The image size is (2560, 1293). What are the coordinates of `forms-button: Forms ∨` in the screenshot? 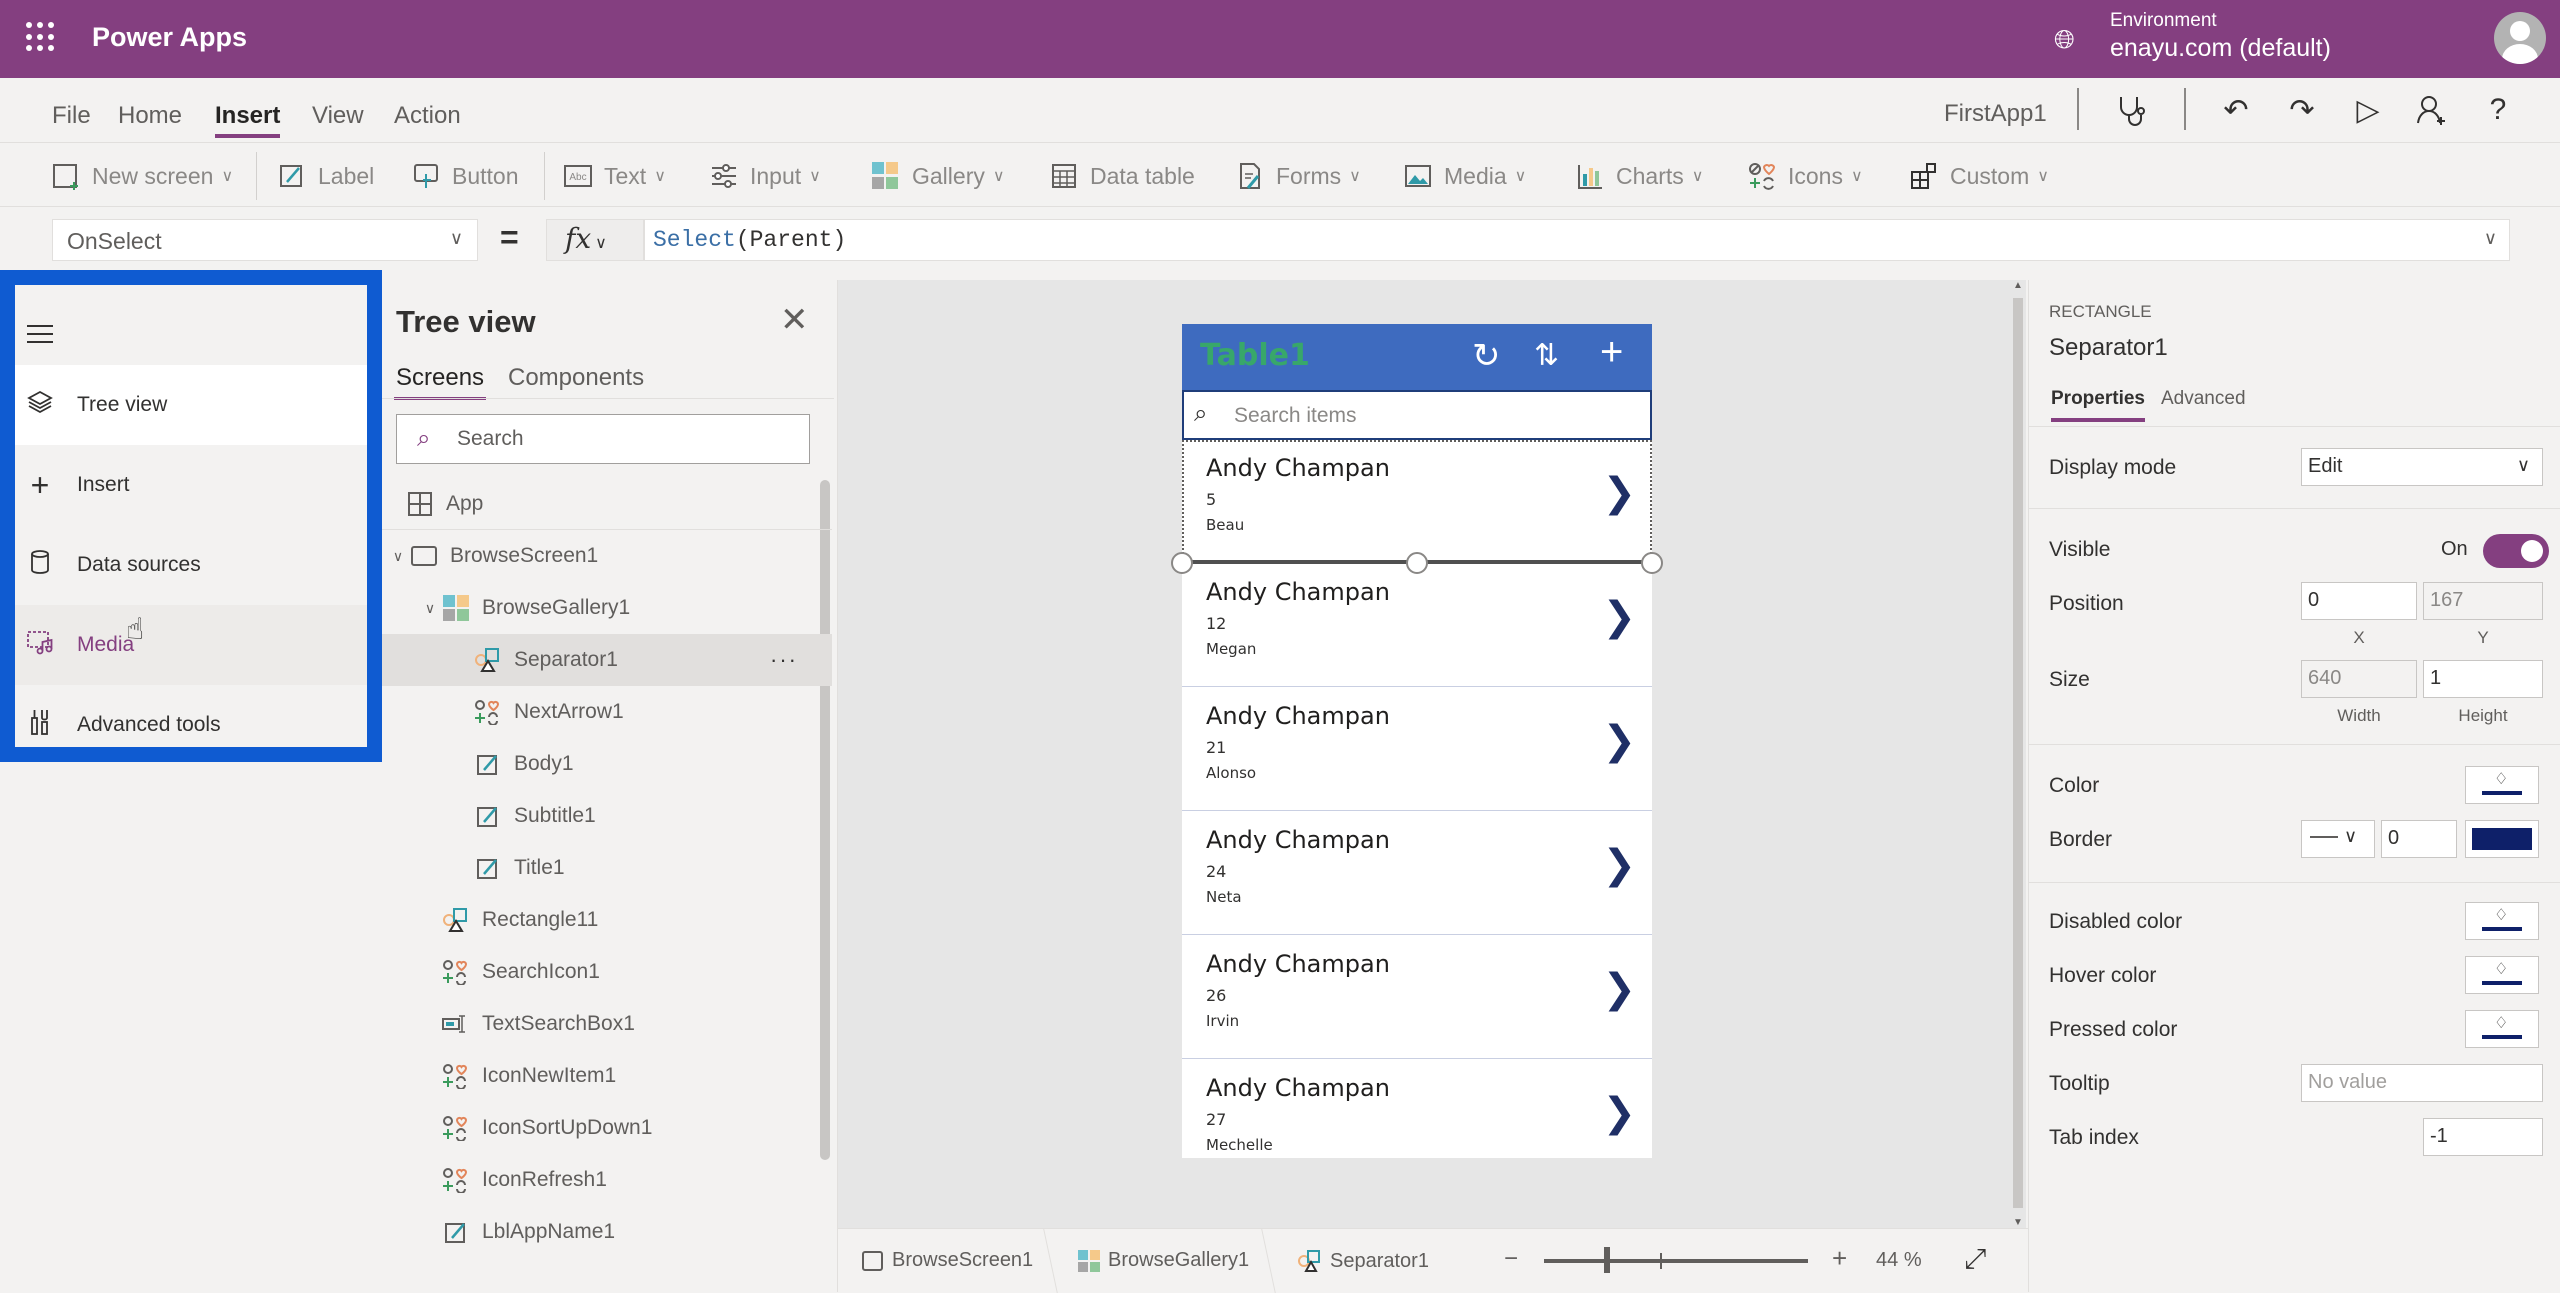 It's located at (1298, 176).